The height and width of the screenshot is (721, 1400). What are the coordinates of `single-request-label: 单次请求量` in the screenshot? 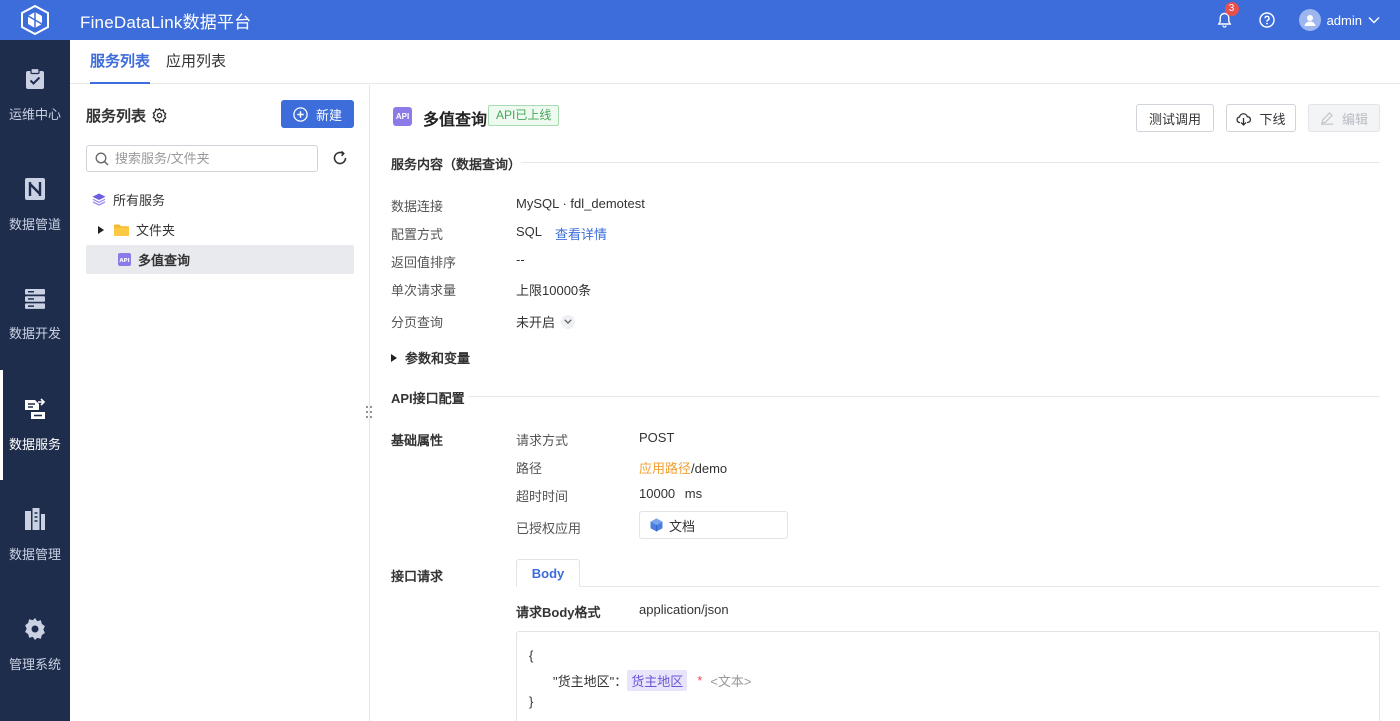 It's located at (424, 290).